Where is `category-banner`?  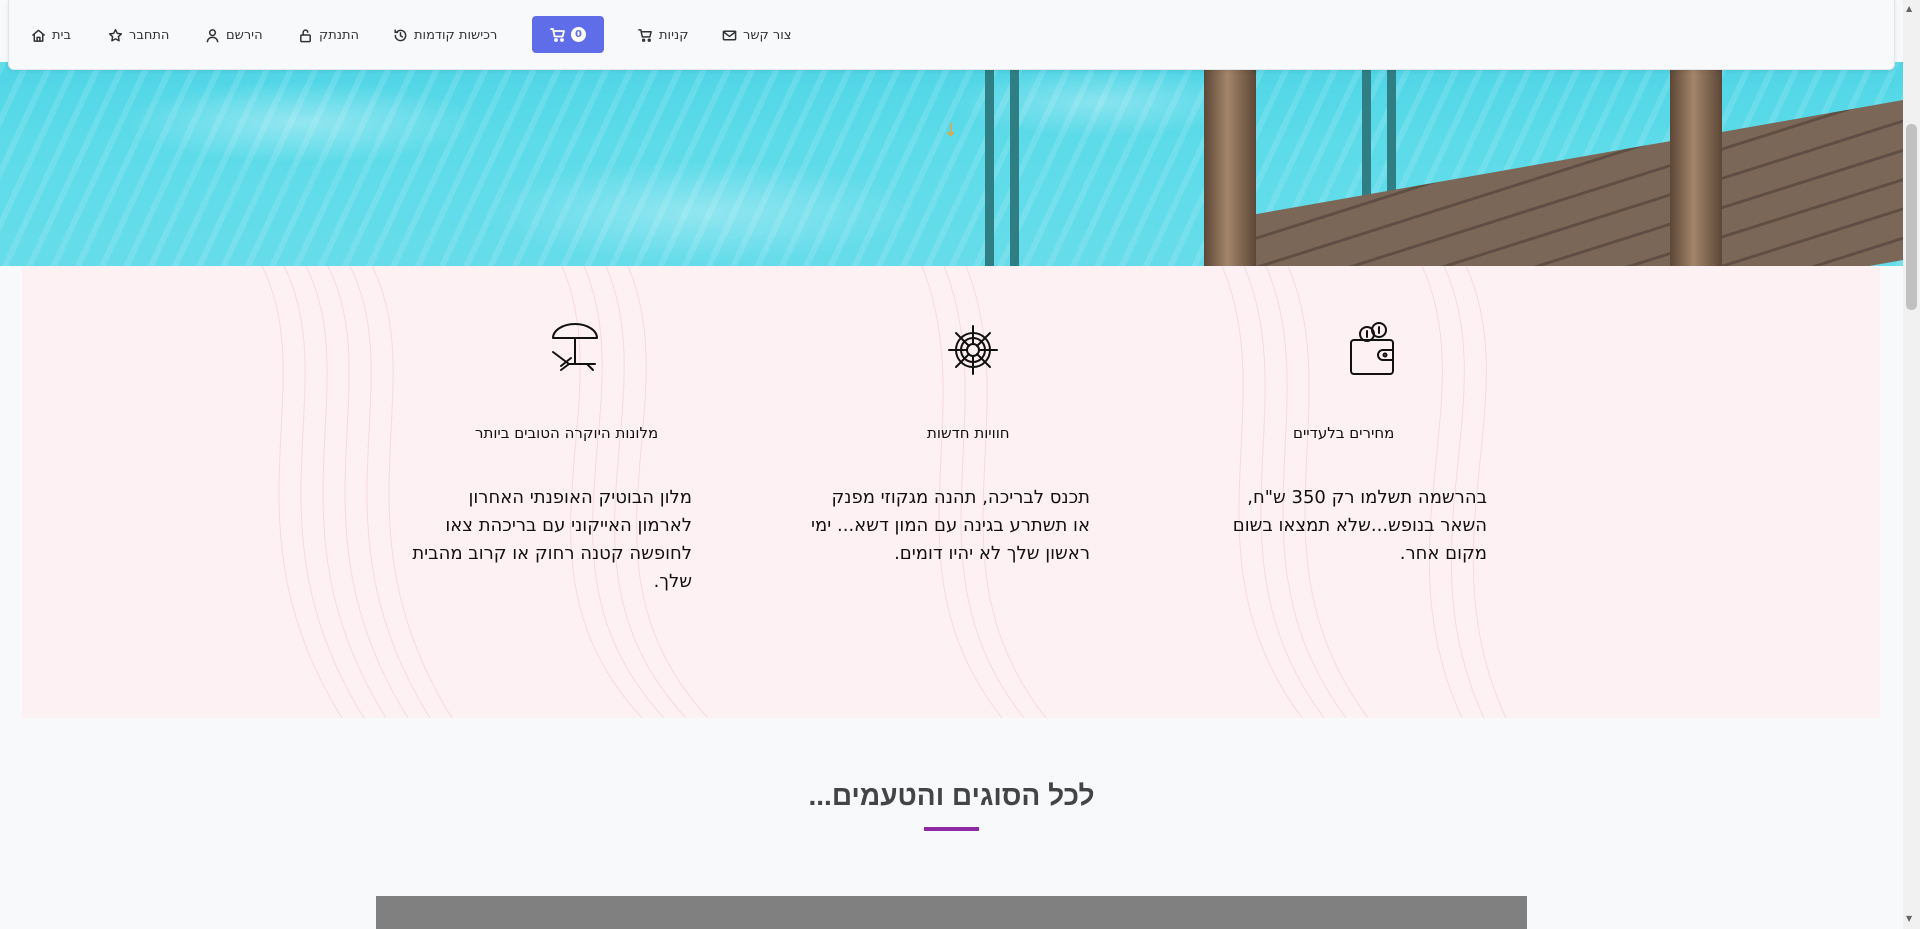
category-banner is located at coordinates (951, 912).